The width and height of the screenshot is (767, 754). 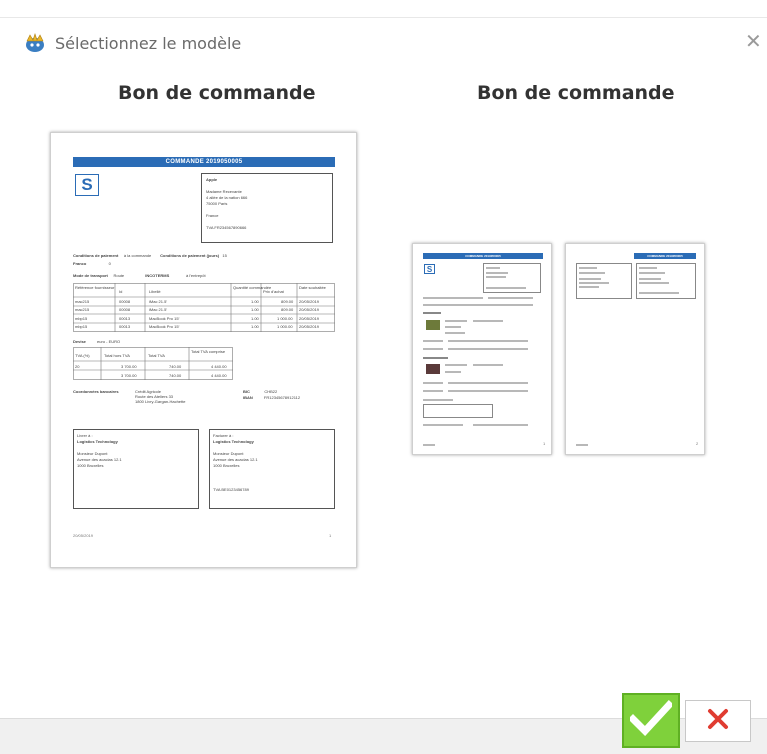 I want to click on order-title-bar: COMMANDE 2019050005, so click(x=204, y=162).